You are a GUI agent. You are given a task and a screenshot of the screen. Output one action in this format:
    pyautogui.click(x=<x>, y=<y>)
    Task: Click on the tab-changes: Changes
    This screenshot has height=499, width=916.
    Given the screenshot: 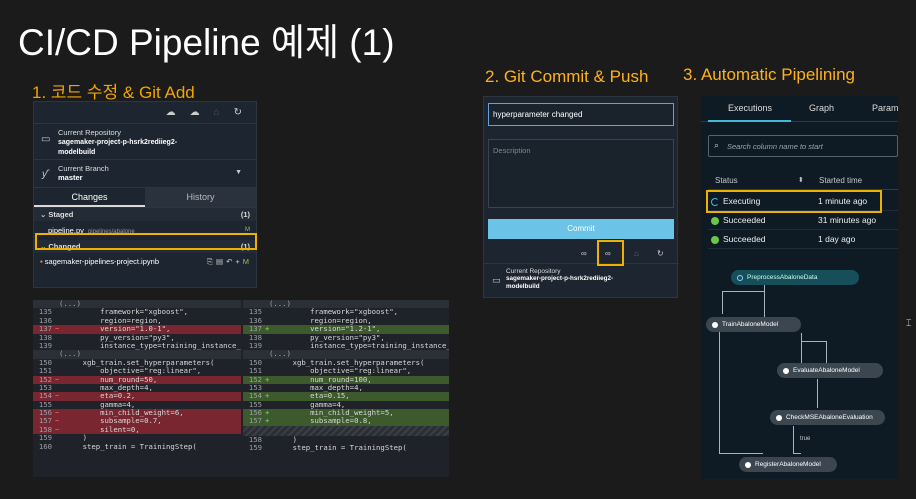 What is the action you would take?
    pyautogui.click(x=89, y=197)
    